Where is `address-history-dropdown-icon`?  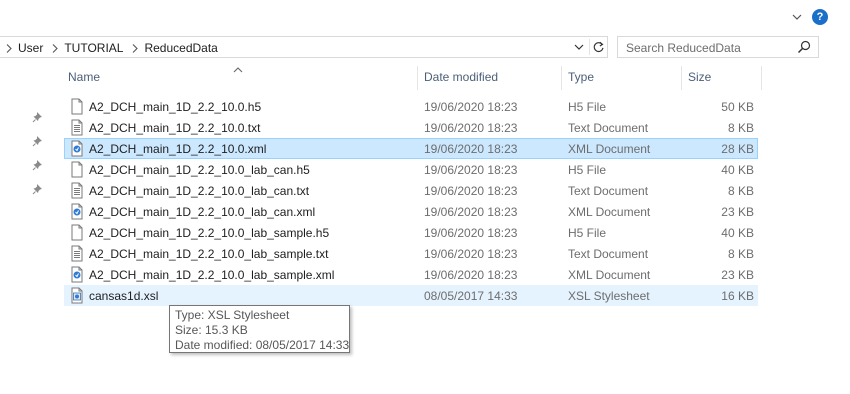
address-history-dropdown-icon is located at coordinates (579, 47).